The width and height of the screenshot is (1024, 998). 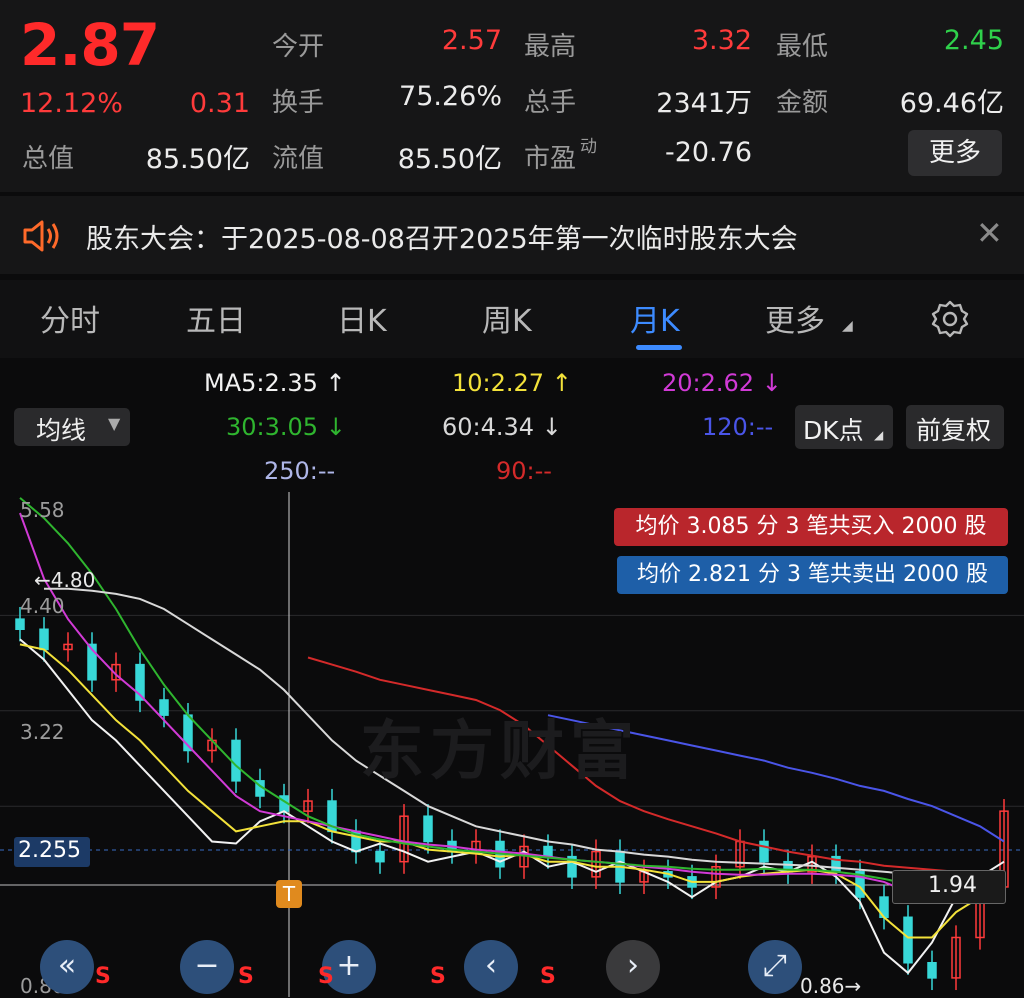 What do you see at coordinates (500, 752) in the screenshot?
I see `watermark: 东方财富` at bounding box center [500, 752].